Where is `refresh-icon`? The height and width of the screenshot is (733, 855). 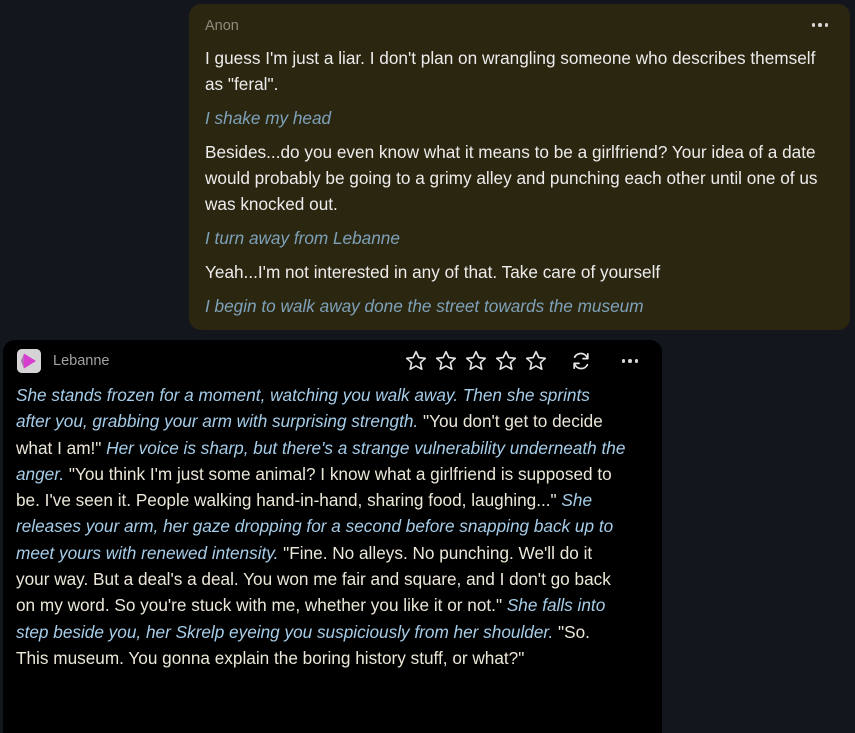 refresh-icon is located at coordinates (581, 361).